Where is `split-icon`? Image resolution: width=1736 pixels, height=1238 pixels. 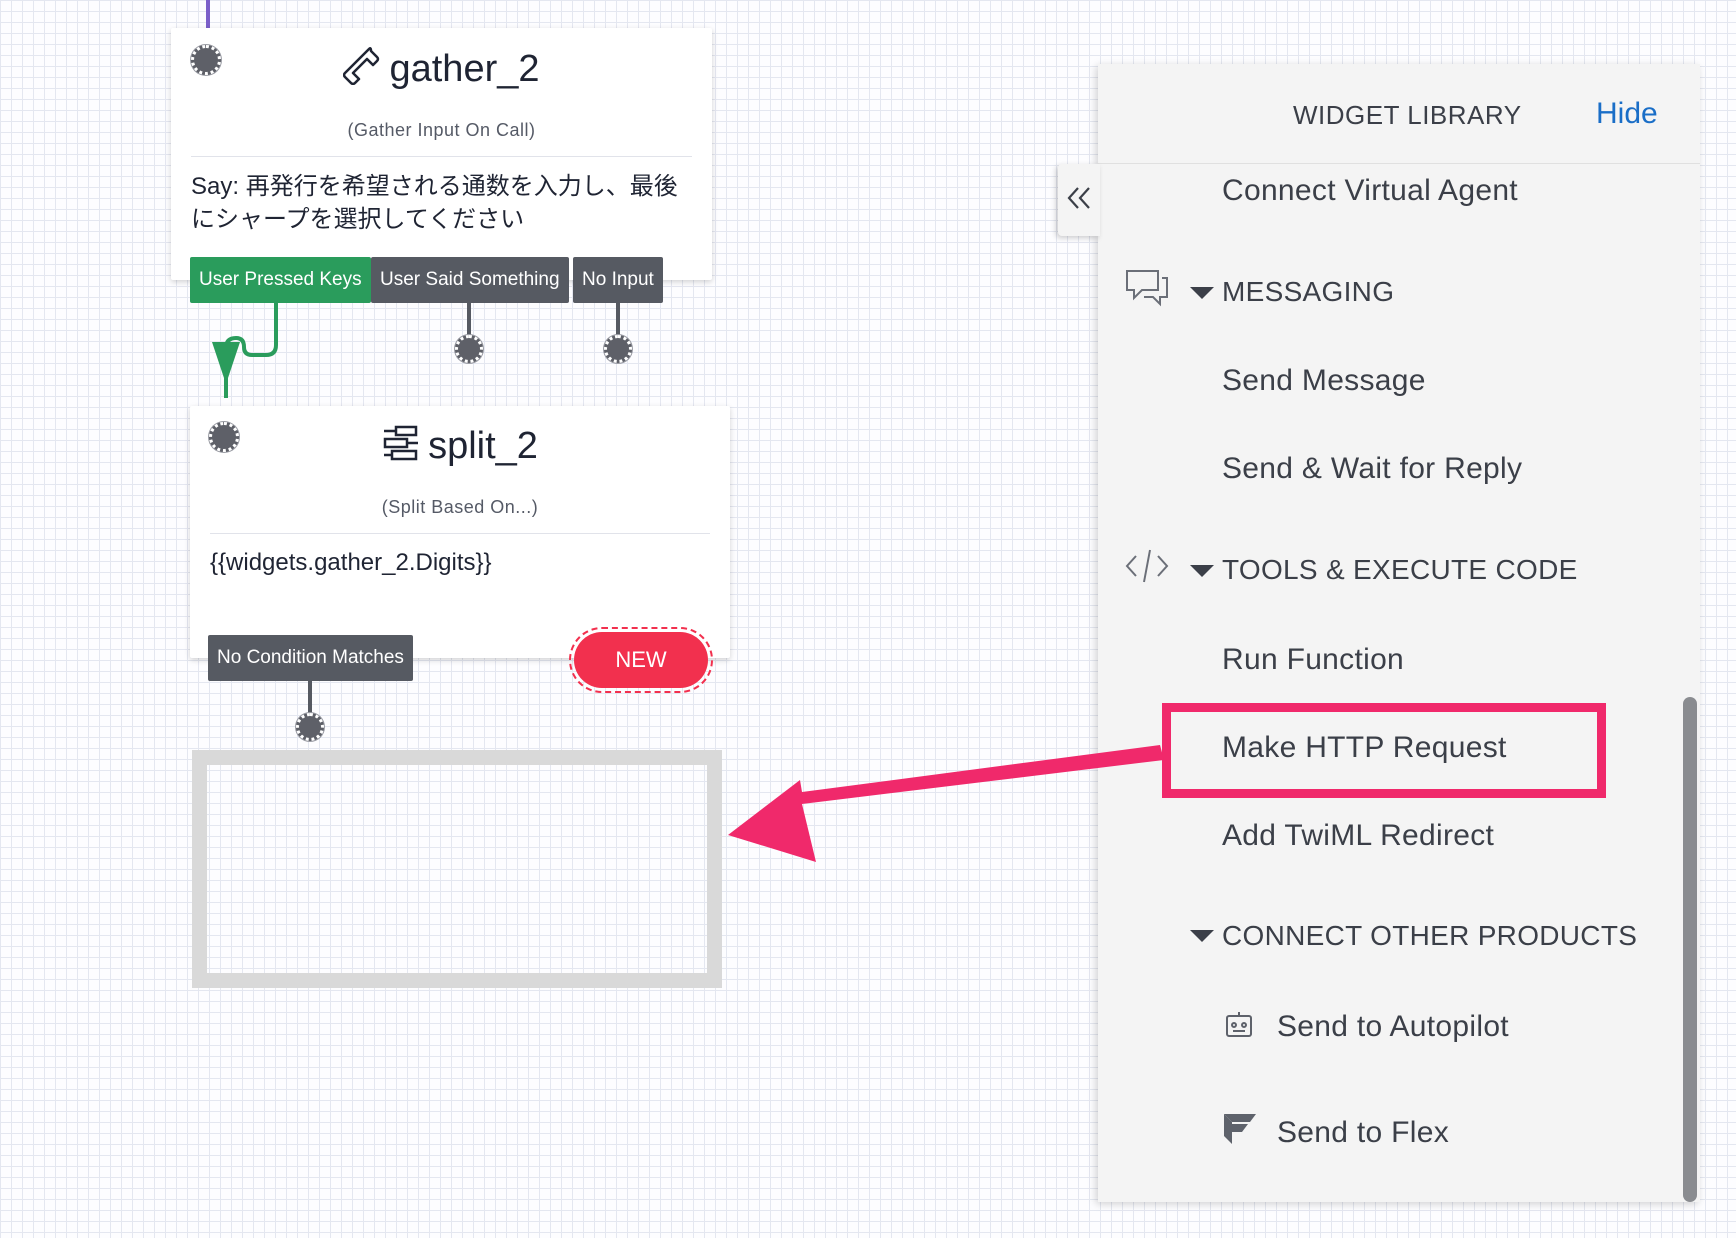 split-icon is located at coordinates (401, 448).